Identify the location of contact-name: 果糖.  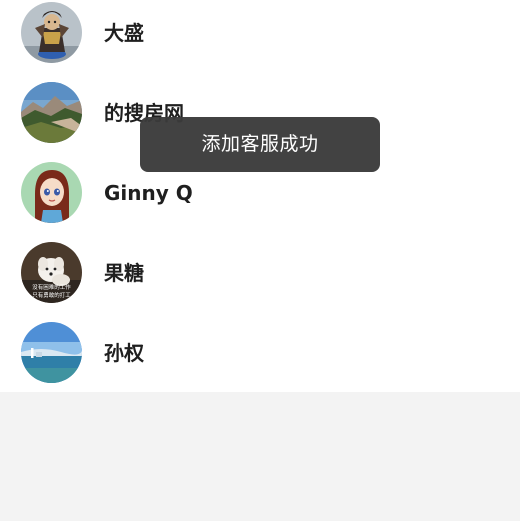
(124, 273).